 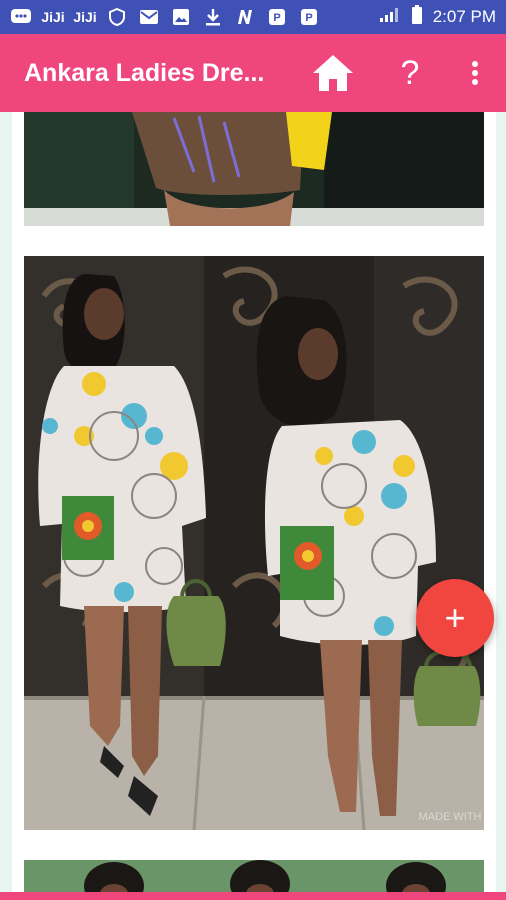 I want to click on app-toolbar: Ankara Ladies Dre... ?, so click(x=253, y=73).